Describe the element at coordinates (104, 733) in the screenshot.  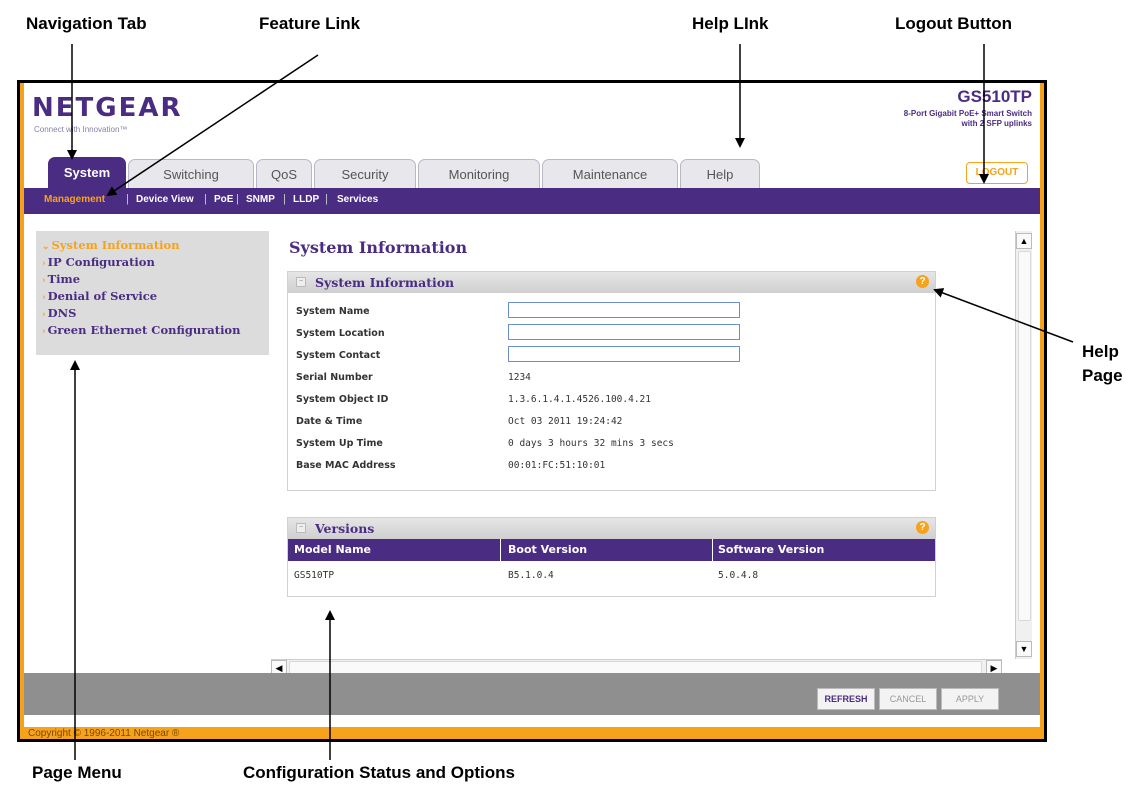
I see `copyright: Copyright © 1996-2011 Netgear ®` at that location.